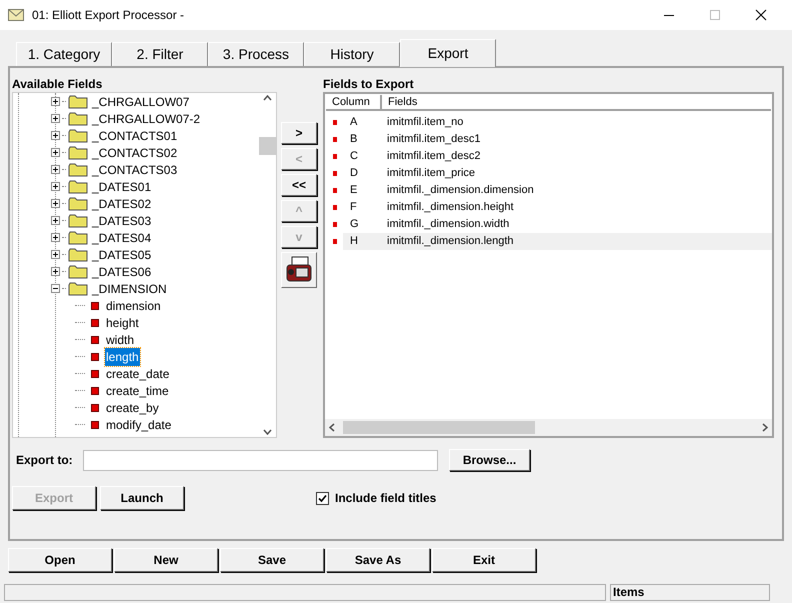  Describe the element at coordinates (765, 427) in the screenshot. I see `scroll-right-icon` at that location.